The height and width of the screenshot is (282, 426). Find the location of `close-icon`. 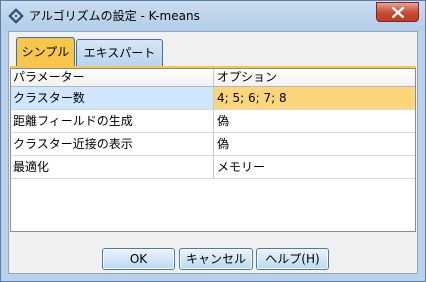

close-icon is located at coordinates (398, 12).